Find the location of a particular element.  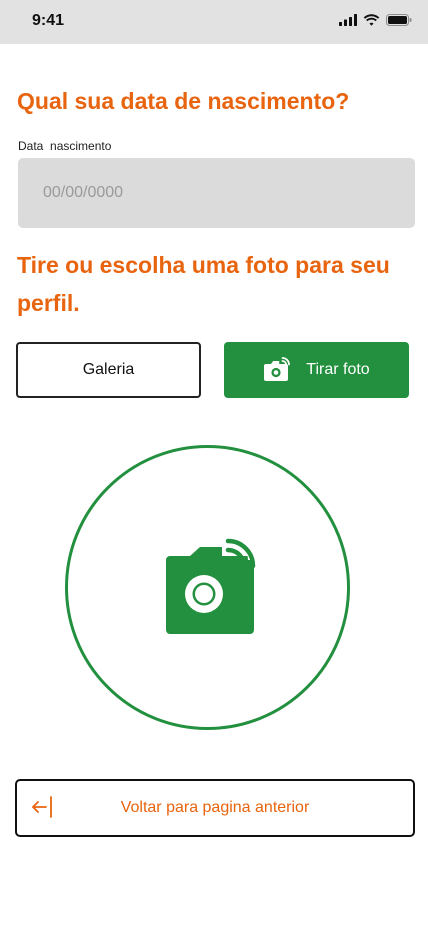

birth-date-input is located at coordinates (216, 193).